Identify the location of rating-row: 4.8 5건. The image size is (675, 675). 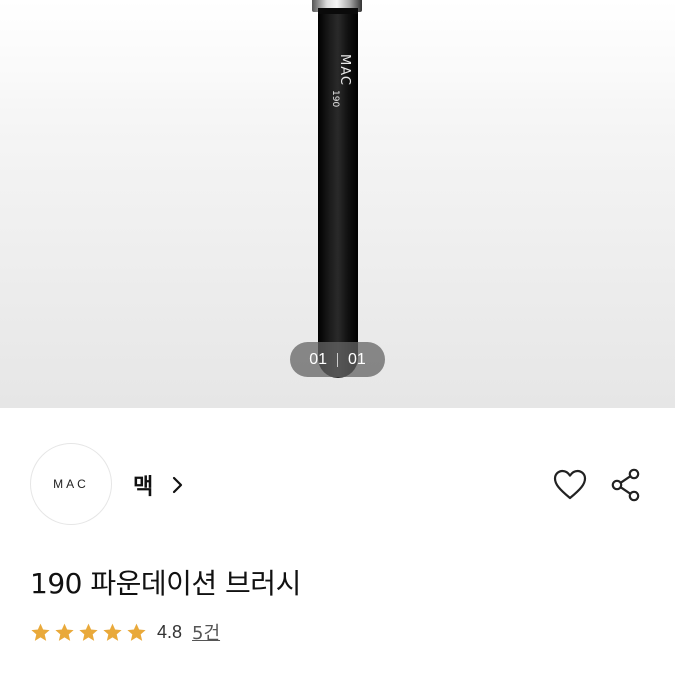
(125, 632).